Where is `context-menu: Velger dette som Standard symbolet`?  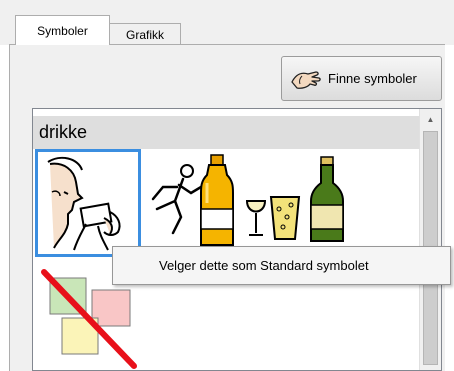
context-menu: Velger dette som Standard symbolet is located at coordinates (281, 265).